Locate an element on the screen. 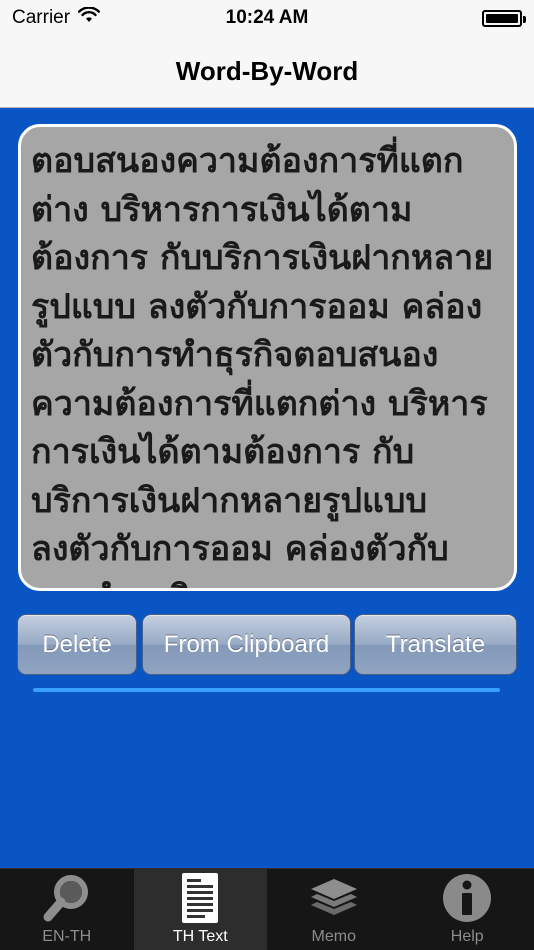 This screenshot has height=950, width=534. progress-fill is located at coordinates (266, 690).